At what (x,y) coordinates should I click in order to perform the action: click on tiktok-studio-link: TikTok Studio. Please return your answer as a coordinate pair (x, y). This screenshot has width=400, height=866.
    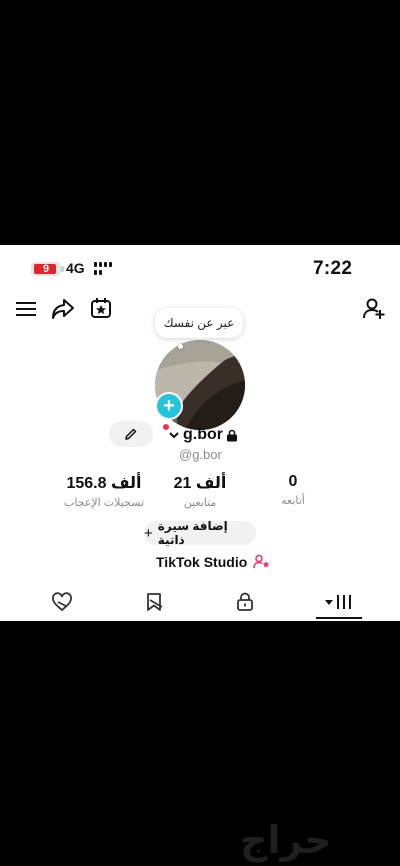
    Looking at the image, I should click on (213, 562).